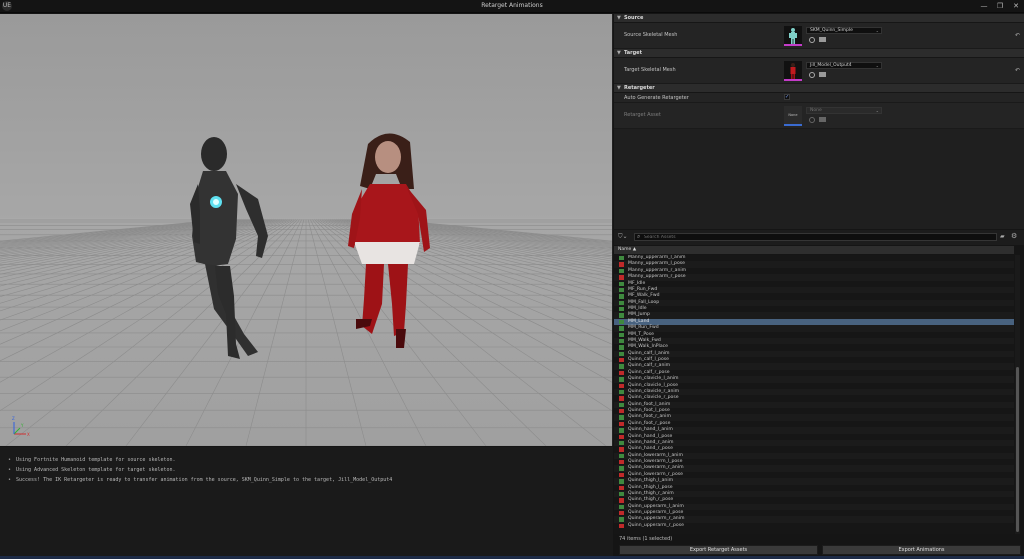 The image size is (1024, 559). Describe the element at coordinates (1000, 6) in the screenshot. I see `maximize-button: ❐` at that location.